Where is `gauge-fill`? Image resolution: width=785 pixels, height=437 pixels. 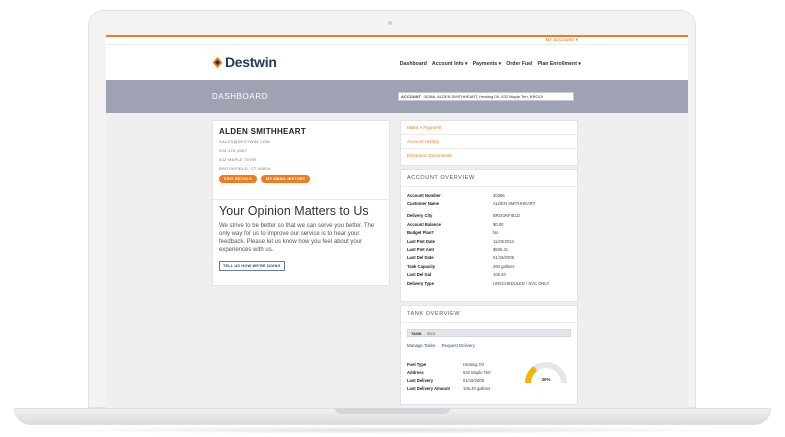
gauge-fill is located at coordinates (531, 375).